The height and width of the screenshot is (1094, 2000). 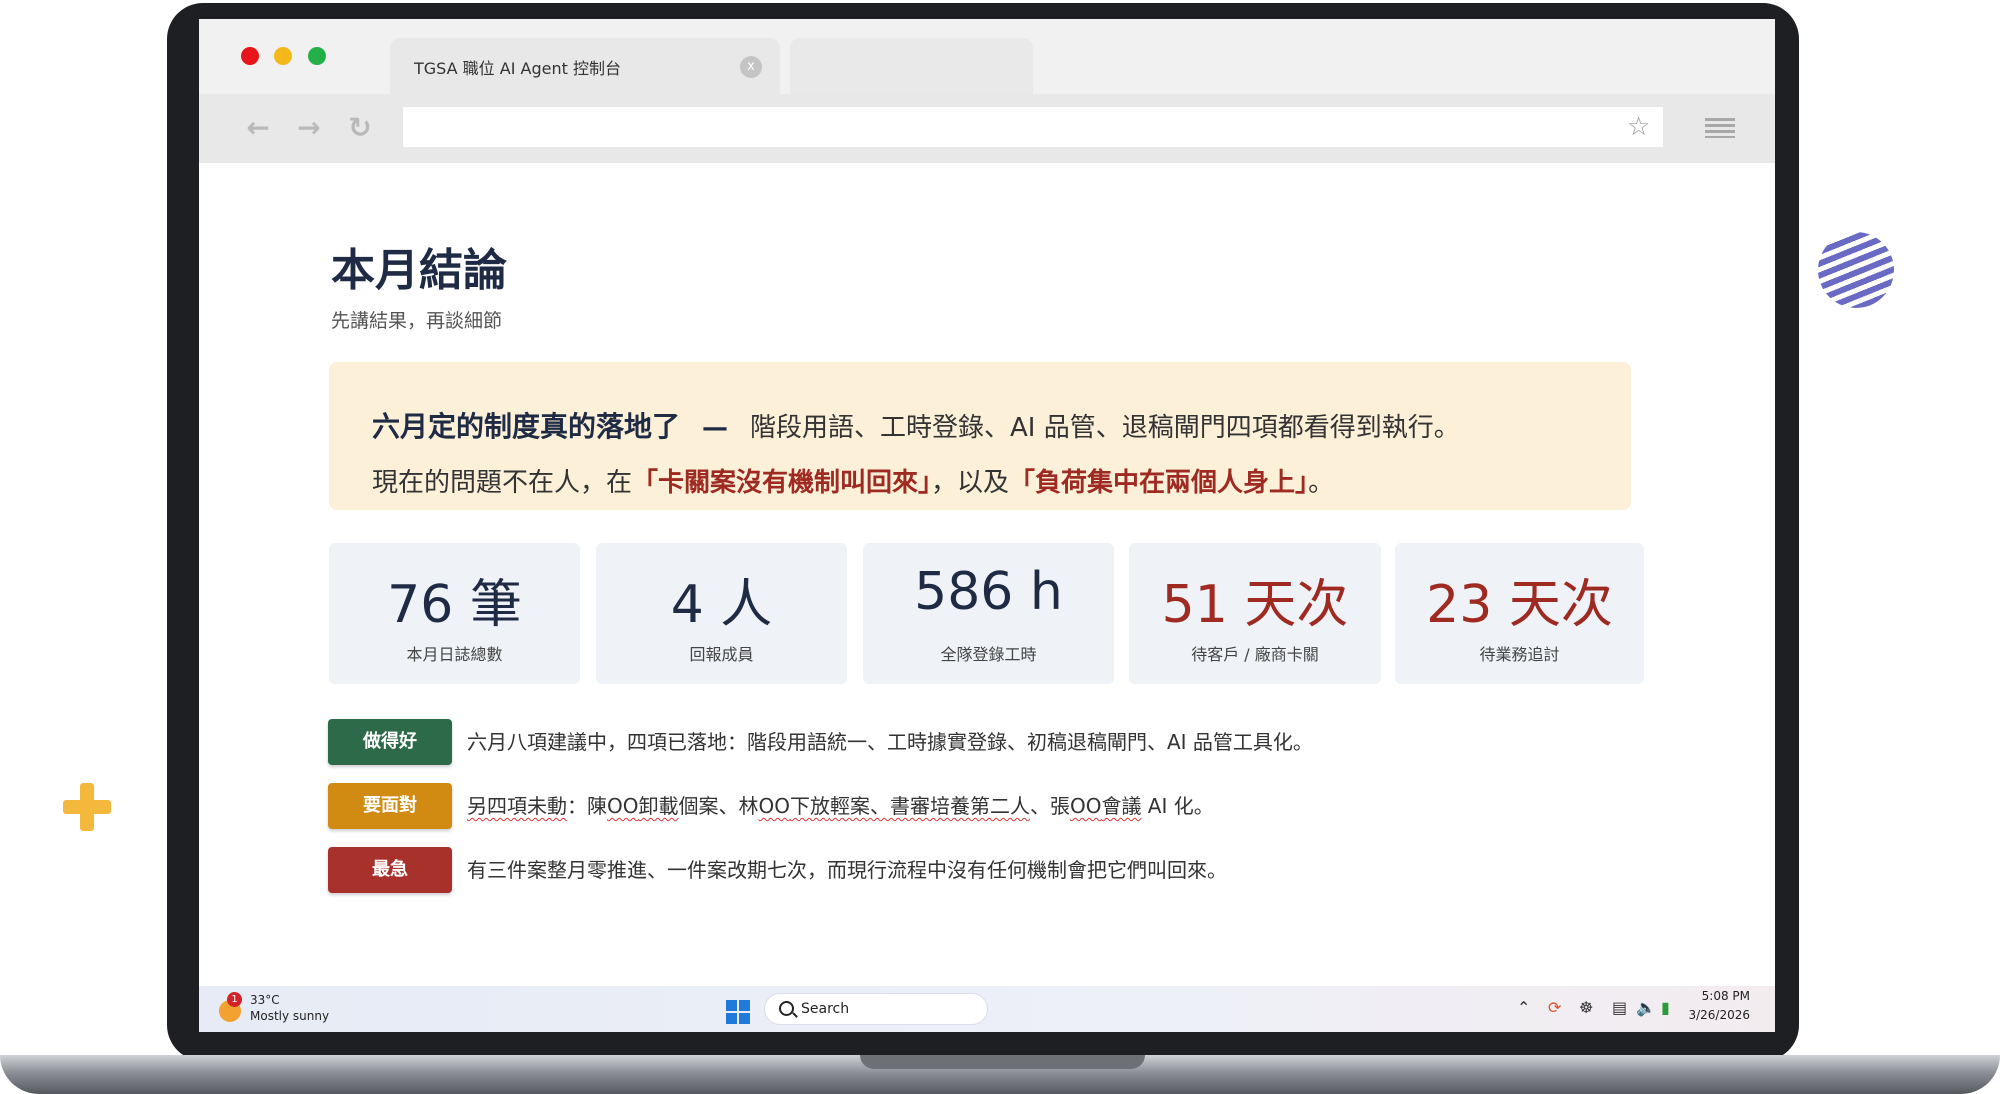 I want to click on windows-start-icon, so click(x=738, y=1012).